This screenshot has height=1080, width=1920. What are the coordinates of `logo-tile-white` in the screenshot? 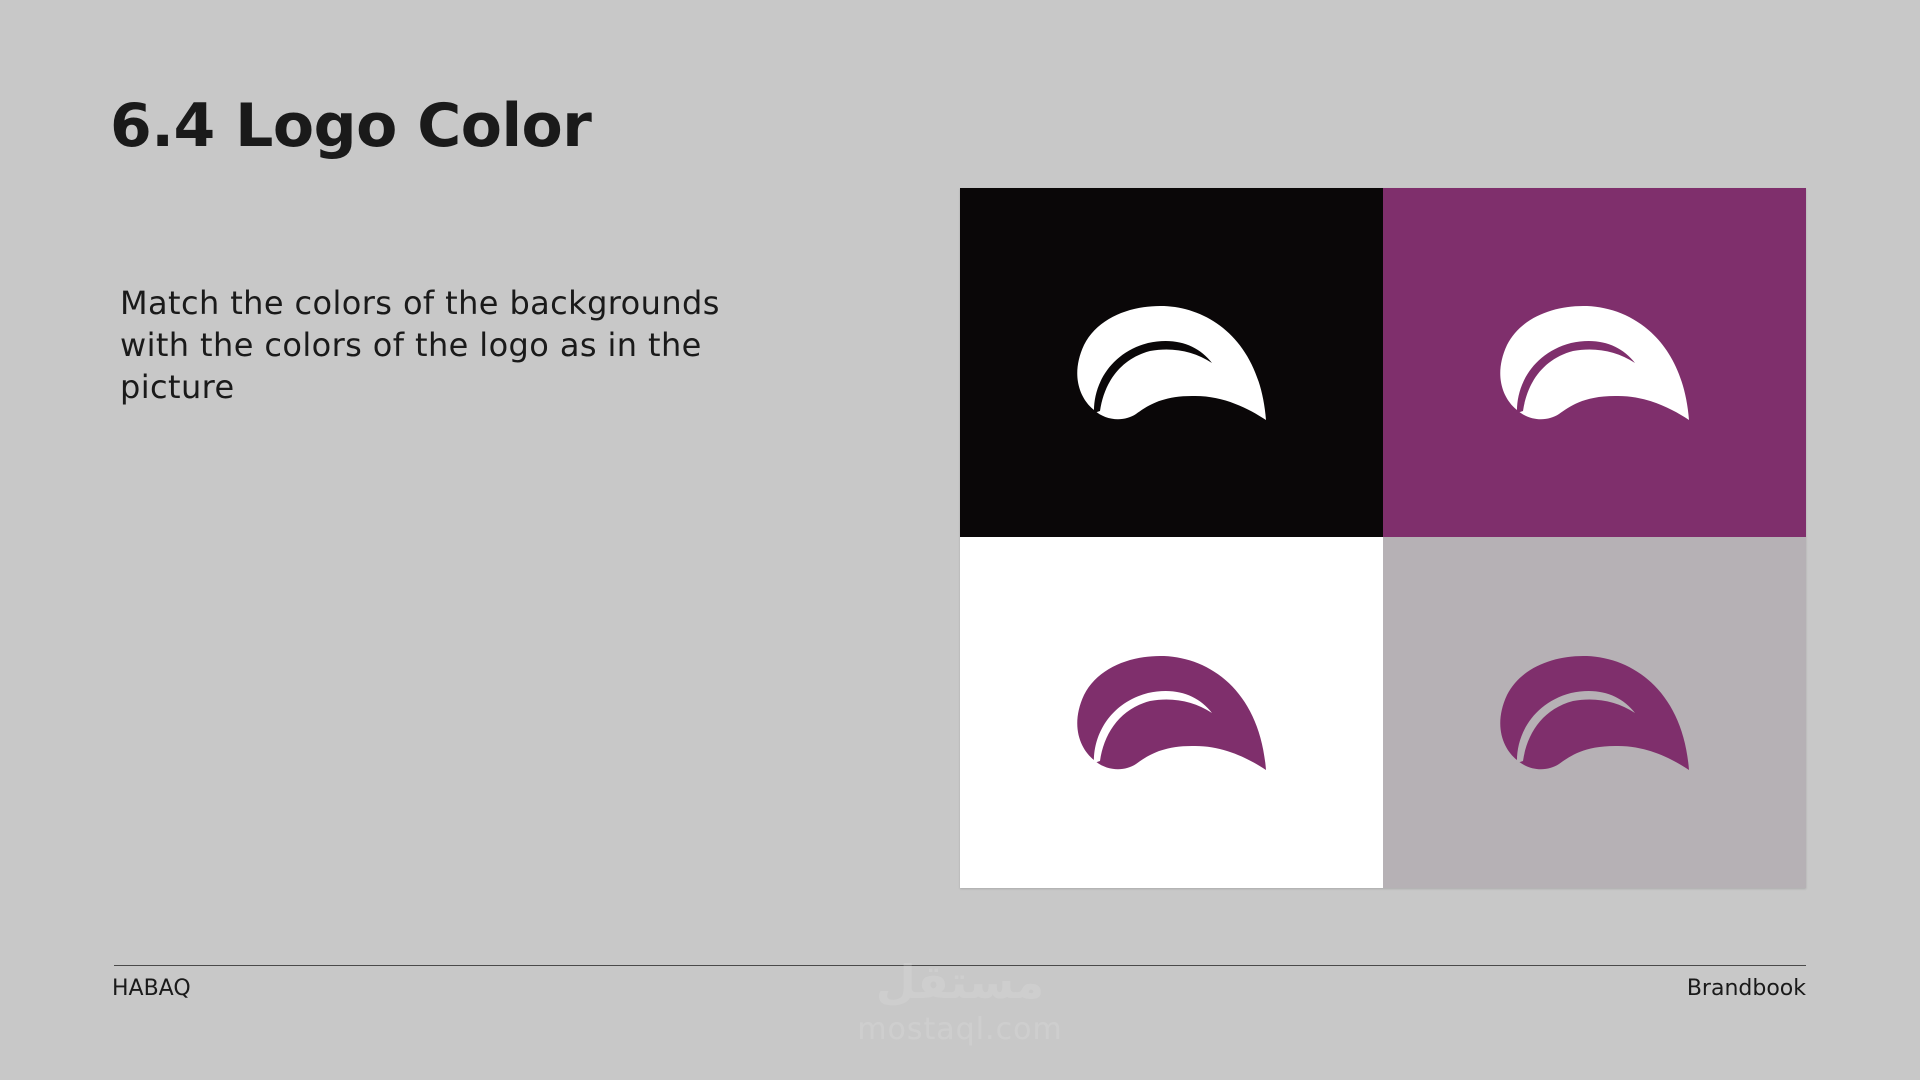 It's located at (1171, 712).